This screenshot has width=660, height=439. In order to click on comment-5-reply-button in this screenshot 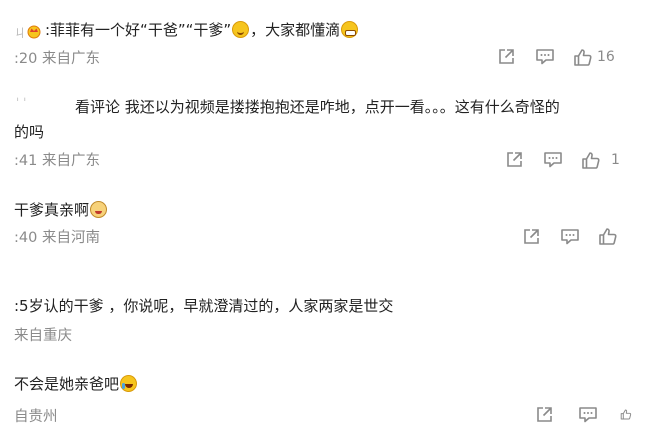, I will do `click(588, 414)`.